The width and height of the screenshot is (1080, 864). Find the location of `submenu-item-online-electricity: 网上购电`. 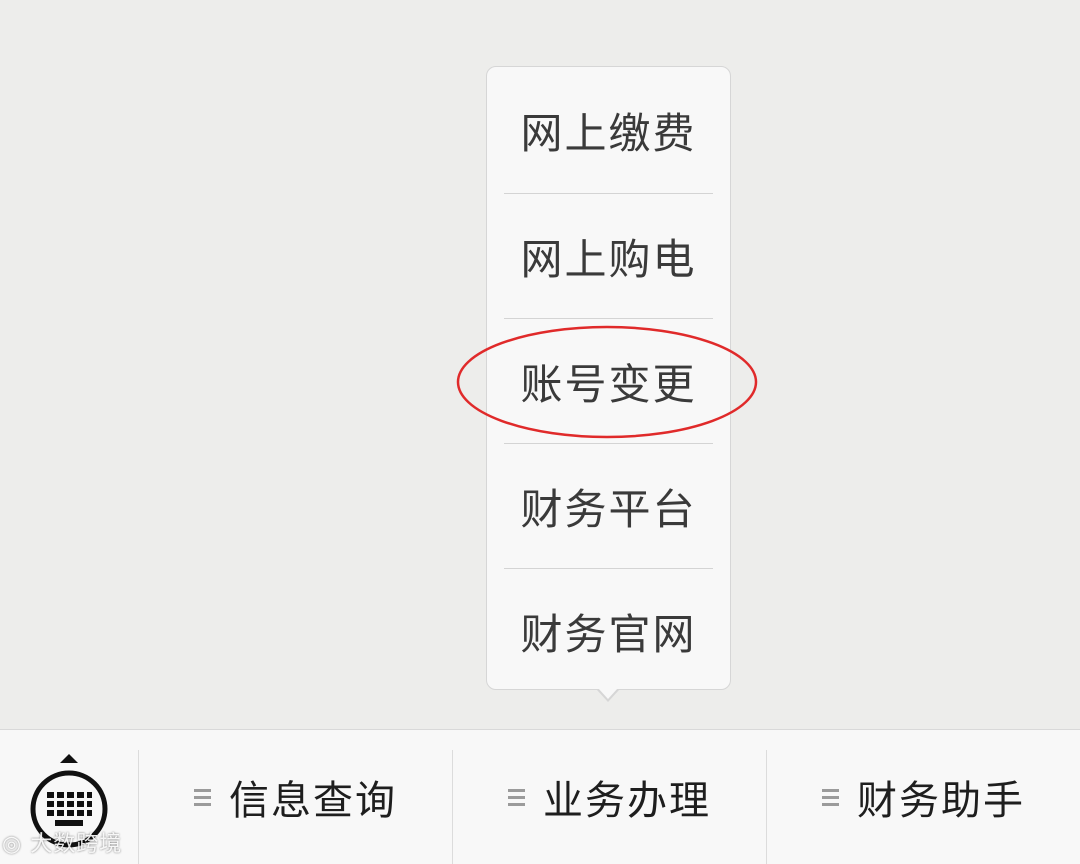

submenu-item-online-electricity: 网上购电 is located at coordinates (608, 256).